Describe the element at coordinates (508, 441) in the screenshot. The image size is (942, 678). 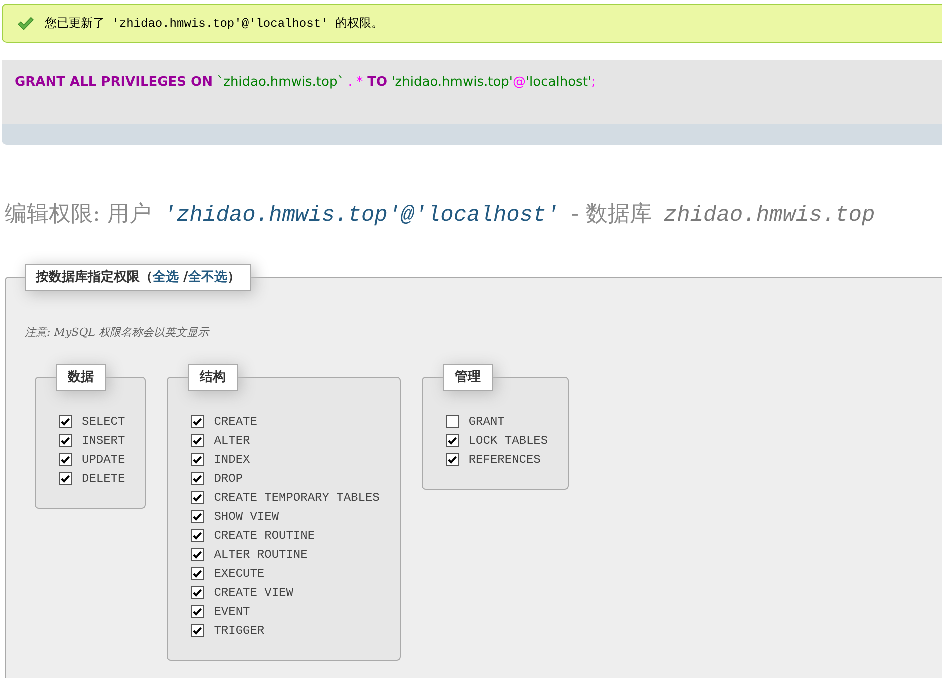
I see `privilege-label: LOCK TABLES` at that location.